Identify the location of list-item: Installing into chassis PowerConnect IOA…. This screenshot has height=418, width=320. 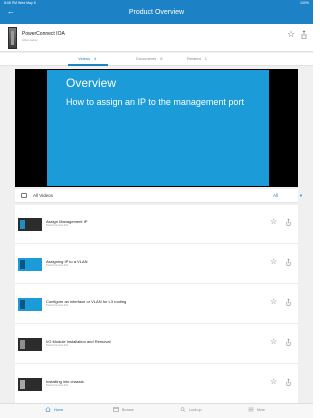
(156, 384).